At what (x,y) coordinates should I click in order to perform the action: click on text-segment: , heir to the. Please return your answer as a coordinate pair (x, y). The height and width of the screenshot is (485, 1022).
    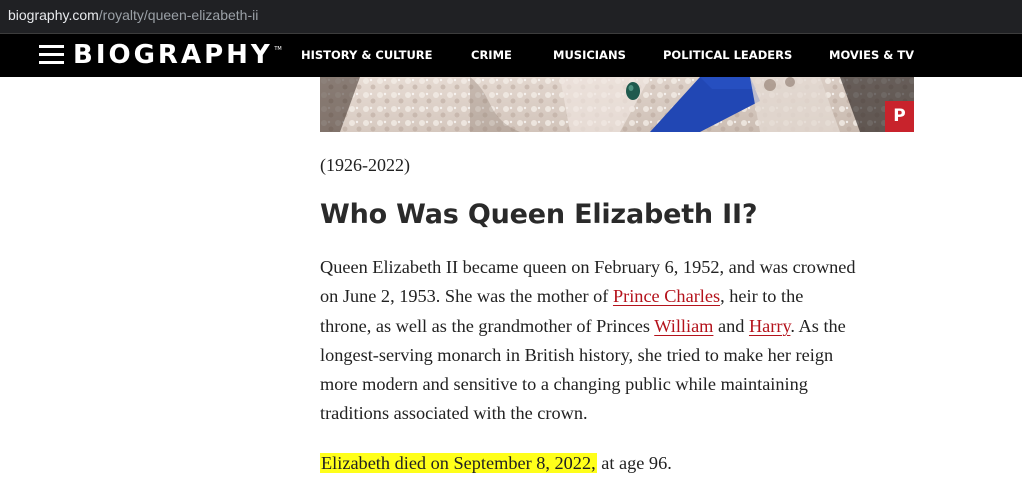
    Looking at the image, I should click on (762, 296).